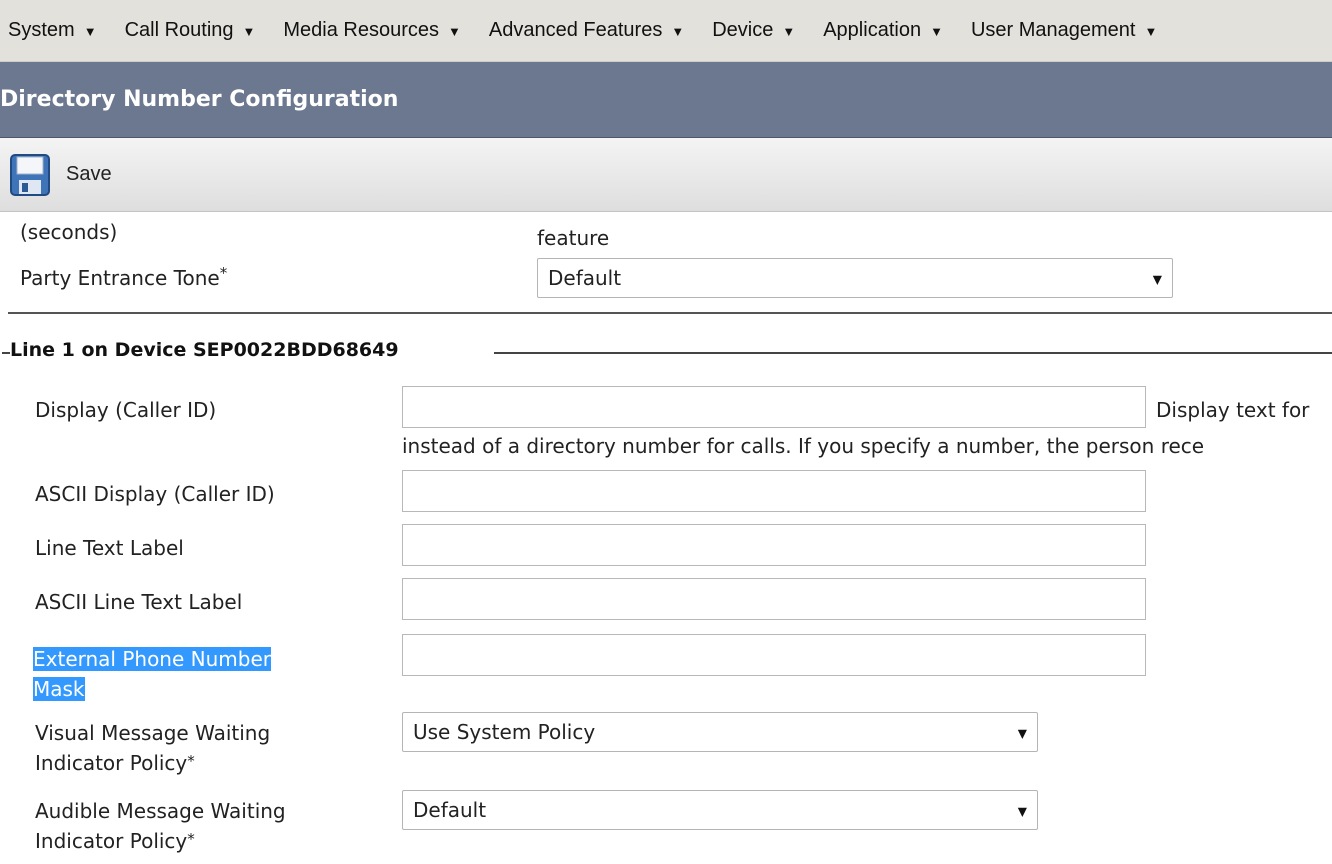 Image resolution: width=1332 pixels, height=864 pixels. I want to click on ascii-line-text-label-label: ASCII Line Text Label, so click(139, 602).